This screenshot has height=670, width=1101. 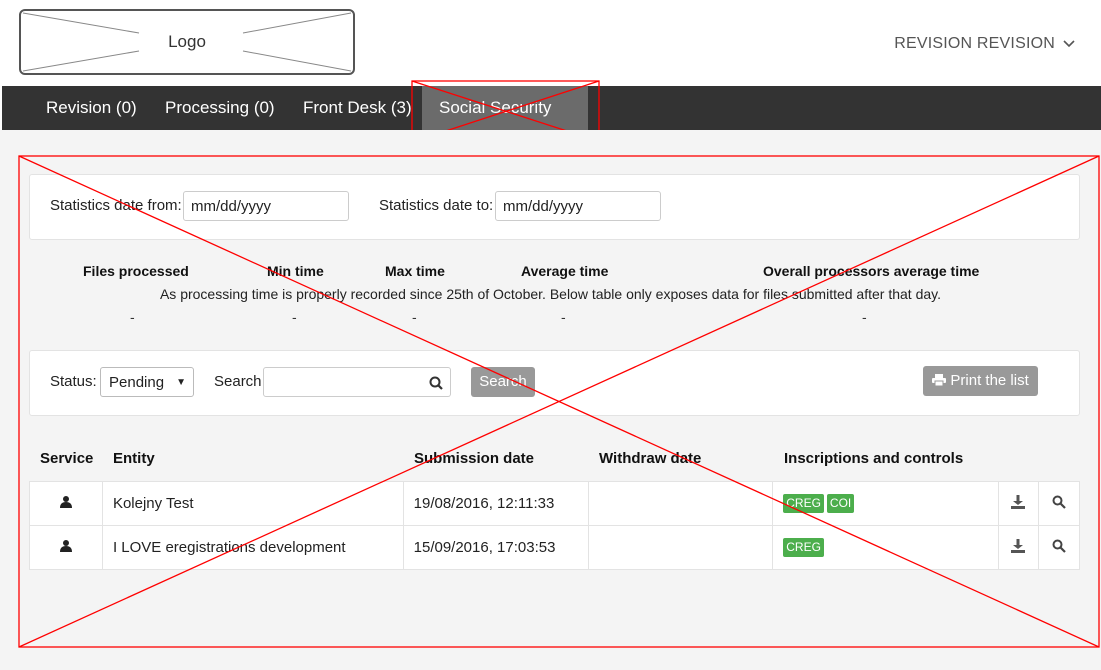 What do you see at coordinates (989, 380) in the screenshot?
I see `print-list-label: Print the list` at bounding box center [989, 380].